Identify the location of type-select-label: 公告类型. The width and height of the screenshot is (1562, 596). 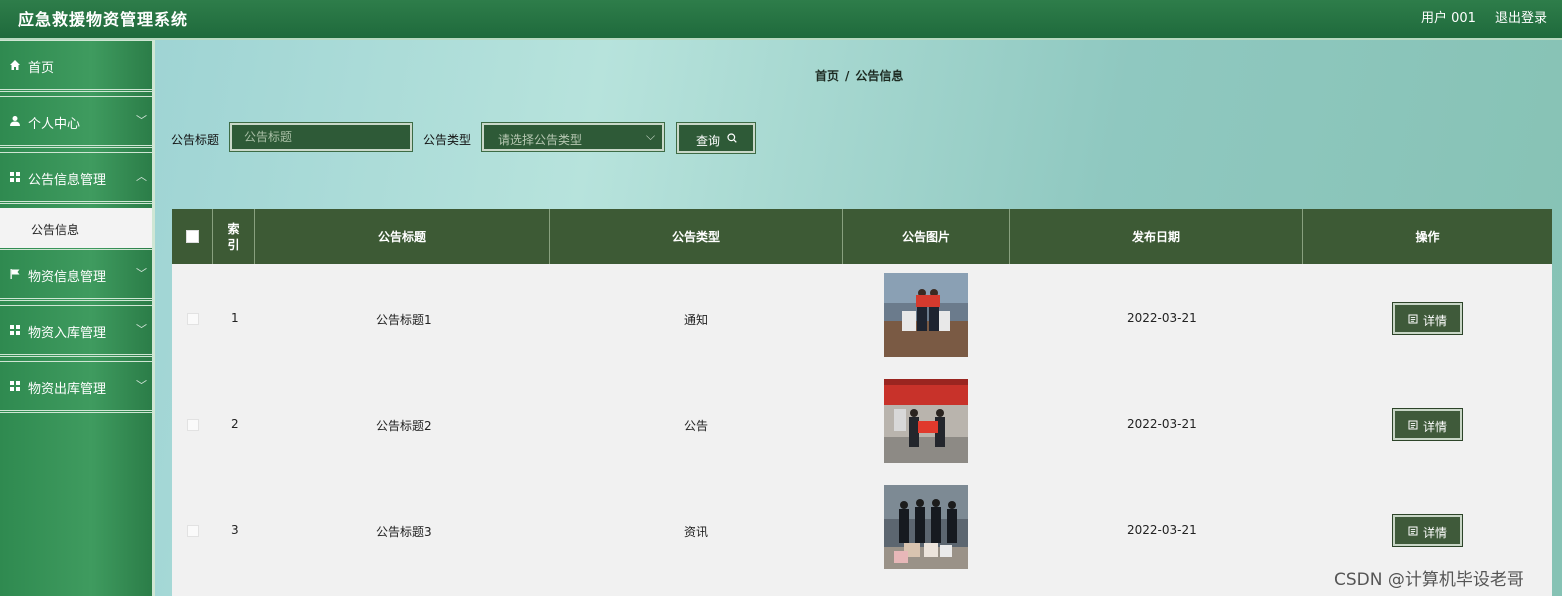
(447, 140).